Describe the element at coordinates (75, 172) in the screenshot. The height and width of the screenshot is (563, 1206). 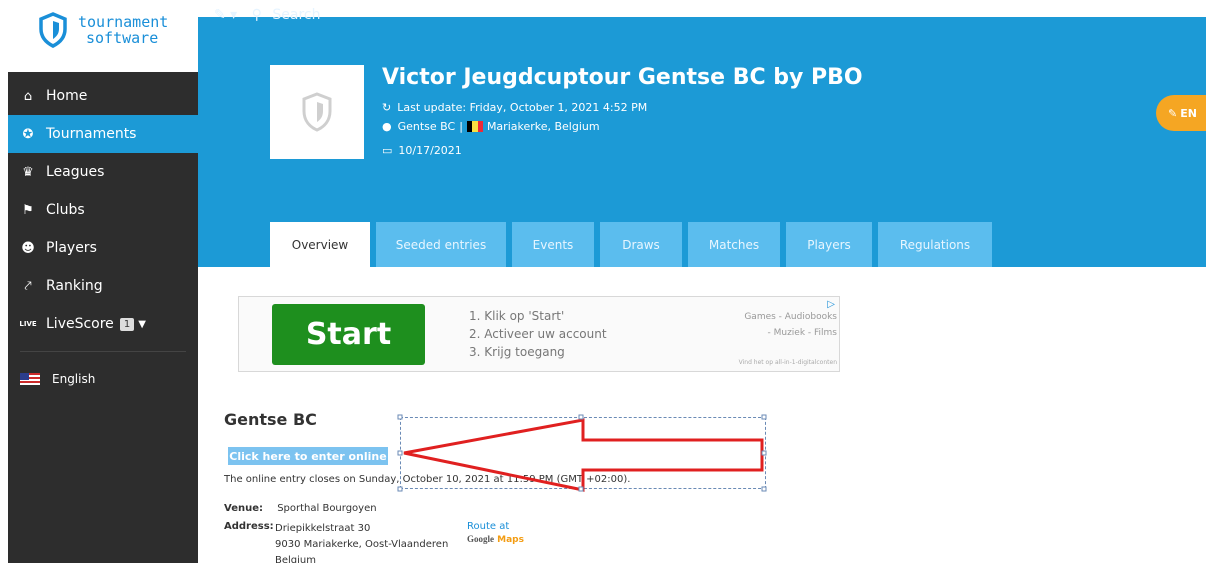
I see `sidebar-item-label: Leagues` at that location.